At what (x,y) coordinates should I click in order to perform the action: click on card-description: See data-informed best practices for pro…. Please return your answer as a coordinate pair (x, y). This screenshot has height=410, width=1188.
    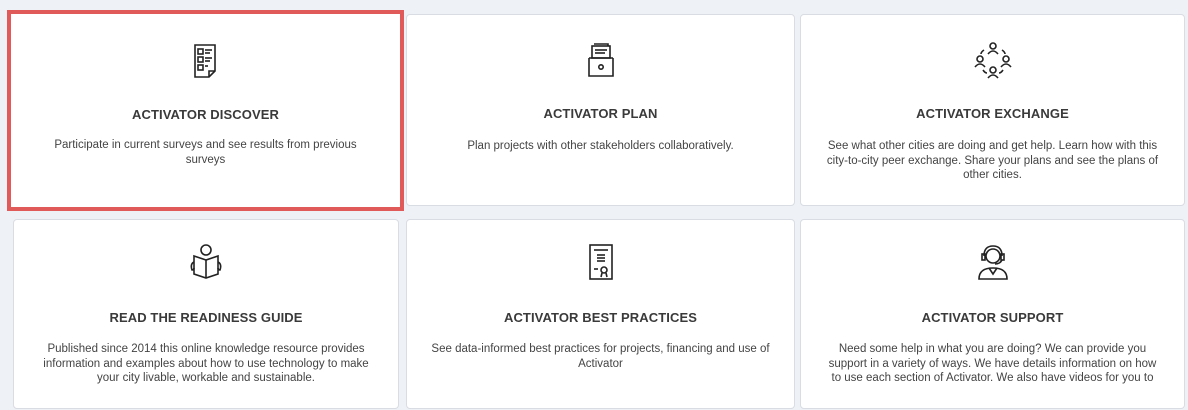
    Looking at the image, I should click on (600, 356).